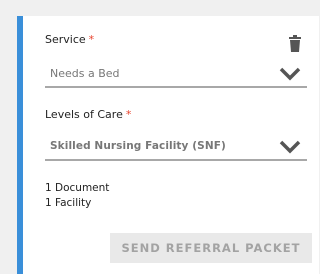  I want to click on service-label: Service *, so click(69, 39).